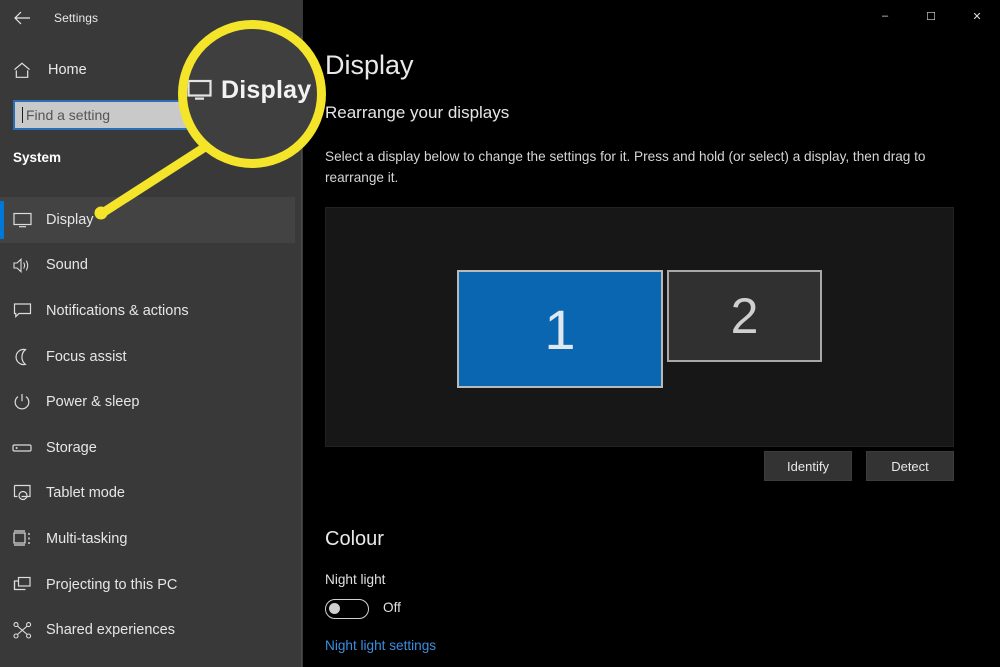 This screenshot has height=667, width=1000. Describe the element at coordinates (147, 266) in the screenshot. I see `sidebar-item-sound: Sound` at that location.